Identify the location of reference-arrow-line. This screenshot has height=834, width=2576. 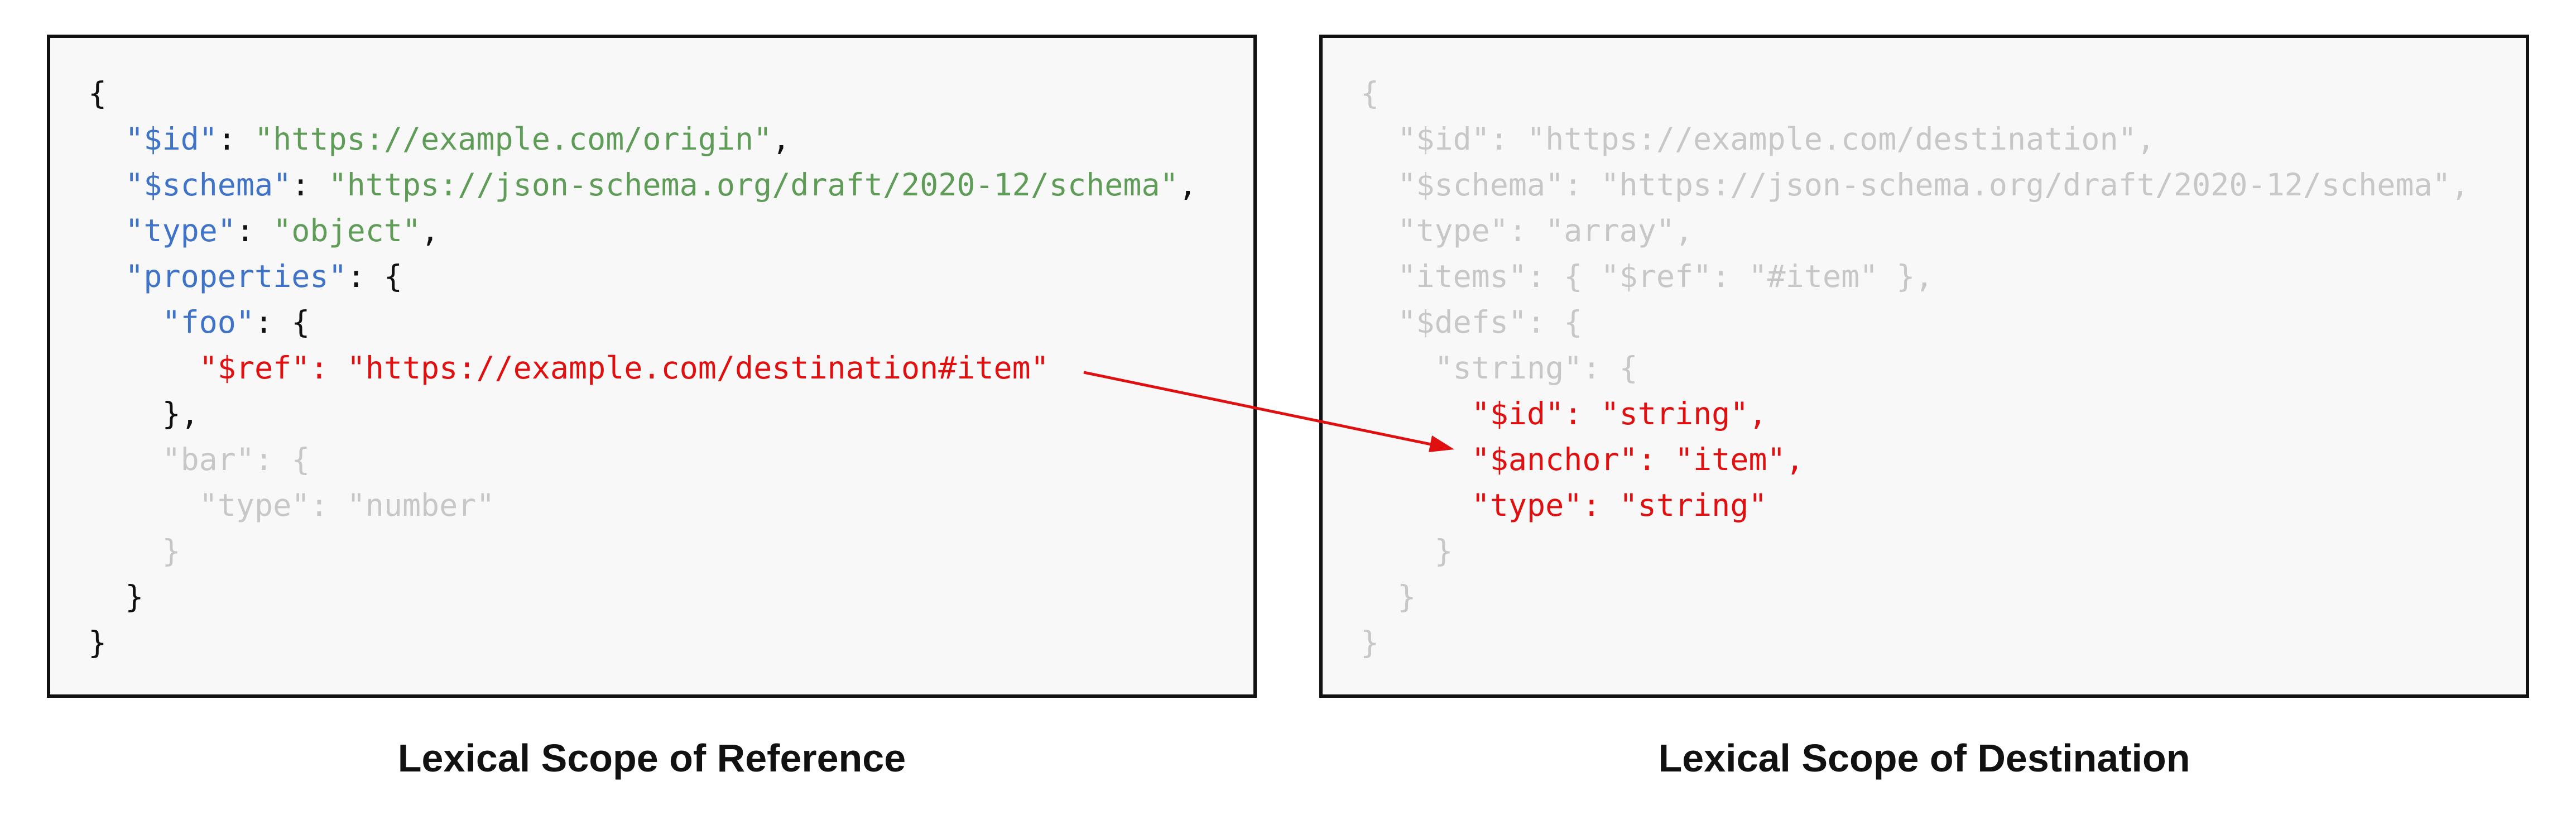
(1266, 410).